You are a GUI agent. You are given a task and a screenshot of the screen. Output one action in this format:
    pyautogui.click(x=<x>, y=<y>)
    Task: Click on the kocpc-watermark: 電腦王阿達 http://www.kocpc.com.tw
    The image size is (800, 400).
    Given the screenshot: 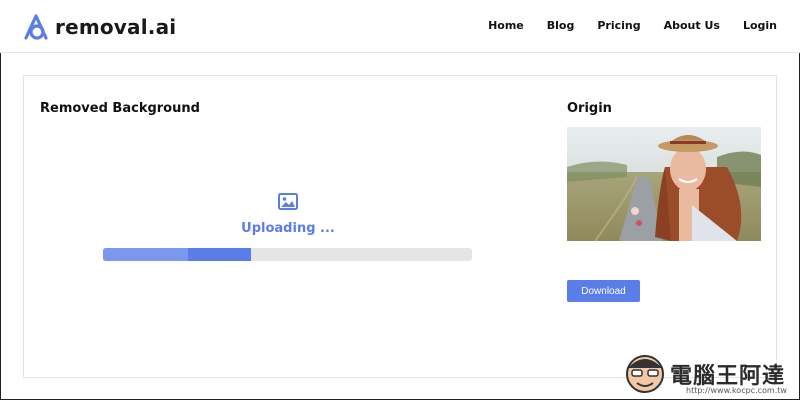 What is the action you would take?
    pyautogui.click(x=707, y=373)
    